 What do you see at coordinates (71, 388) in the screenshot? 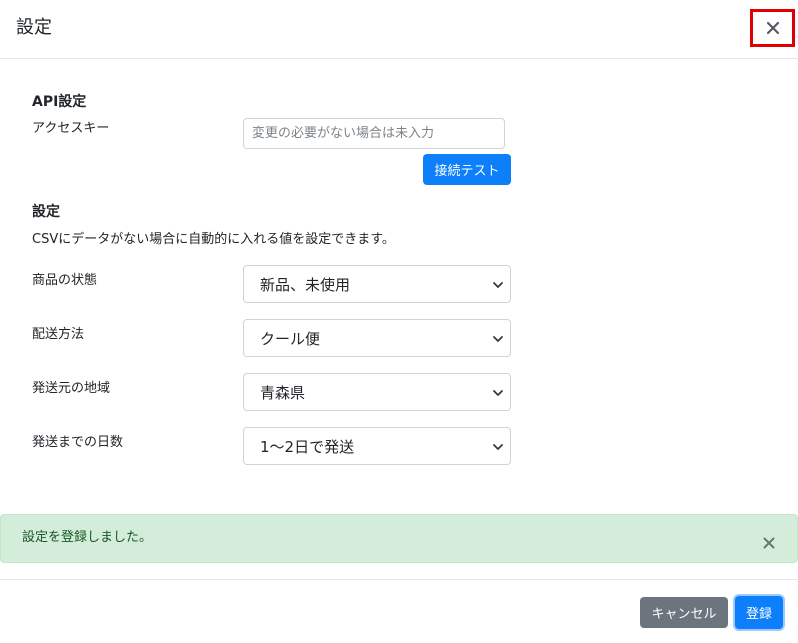
I see `ship-from-region-label: 発送元の地域` at bounding box center [71, 388].